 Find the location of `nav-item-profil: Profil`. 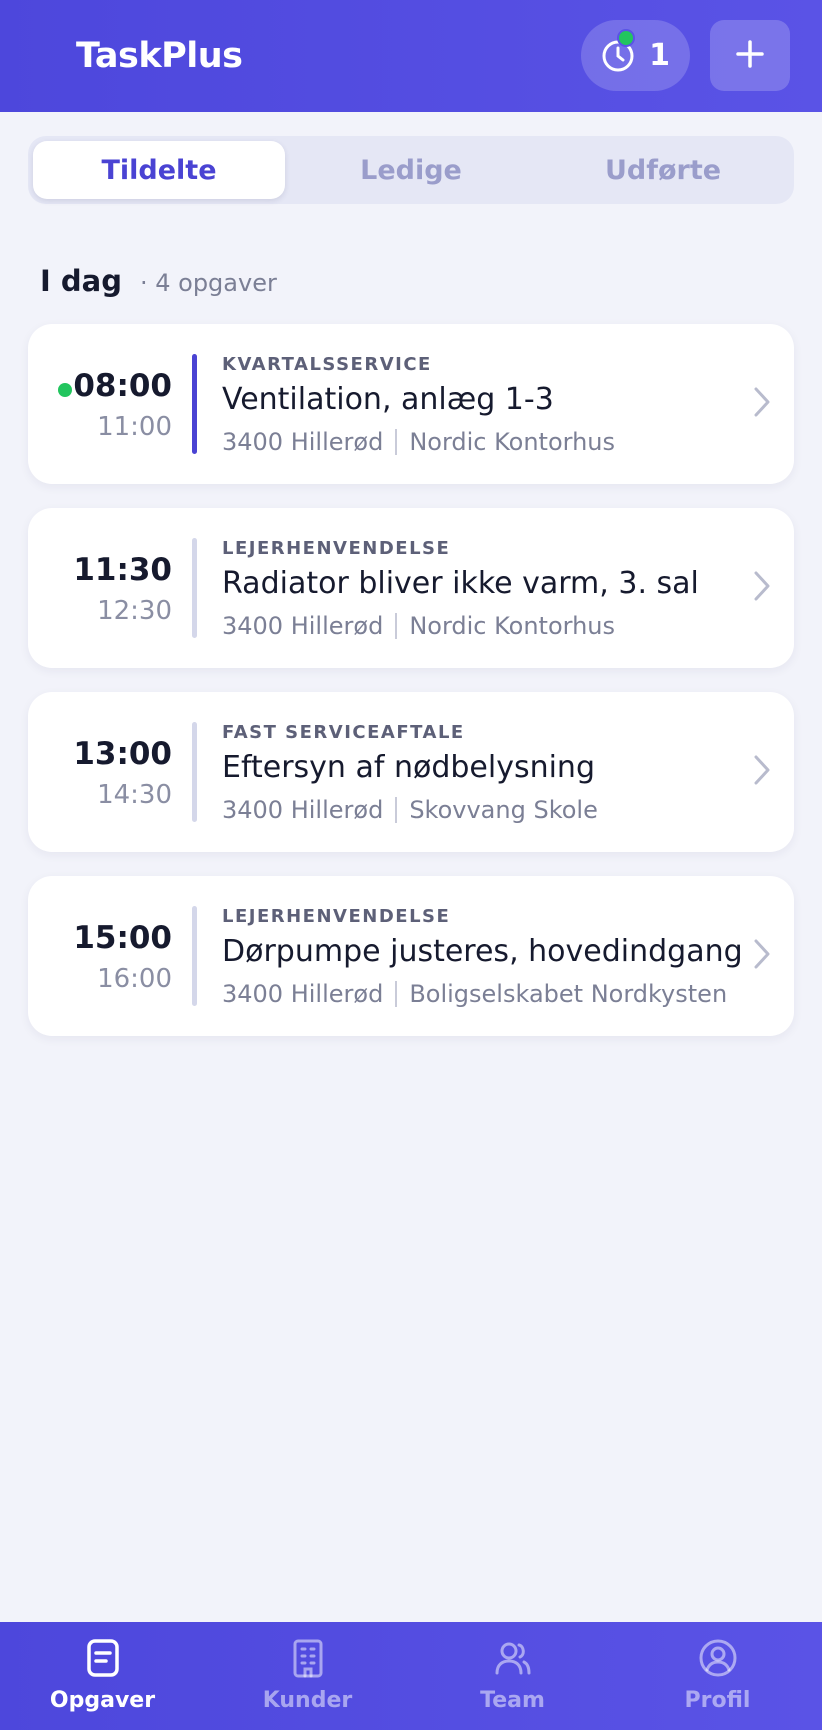

nav-item-profil: Profil is located at coordinates (717, 1676).